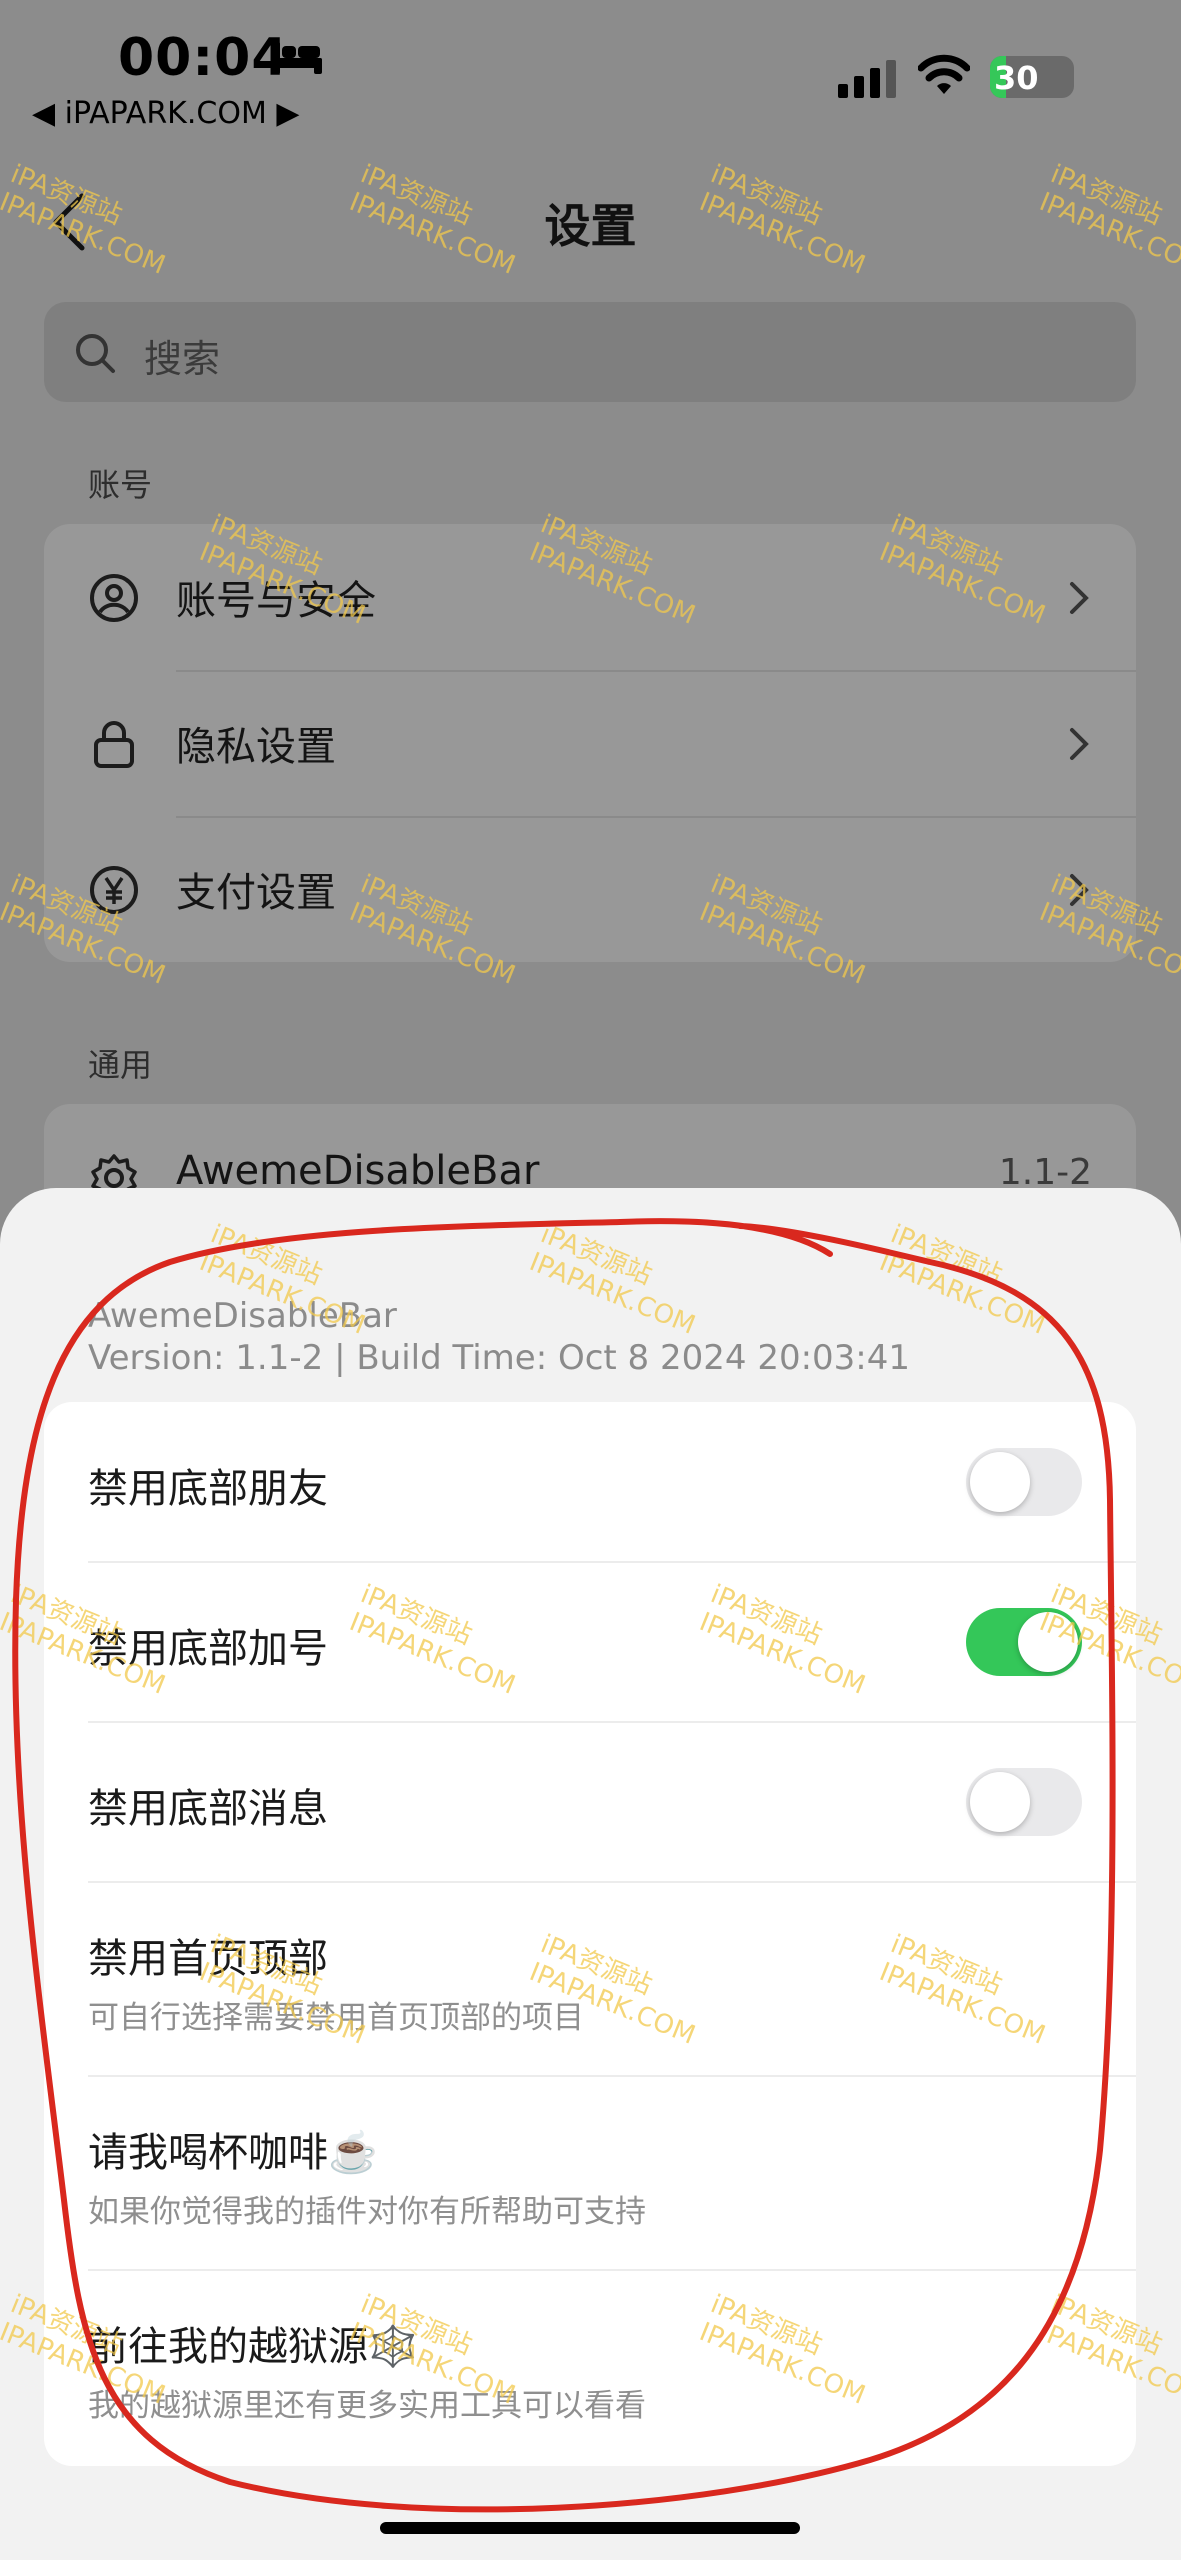 This screenshot has height=2560, width=1181. I want to click on status-time: 00:04, so click(203, 58).